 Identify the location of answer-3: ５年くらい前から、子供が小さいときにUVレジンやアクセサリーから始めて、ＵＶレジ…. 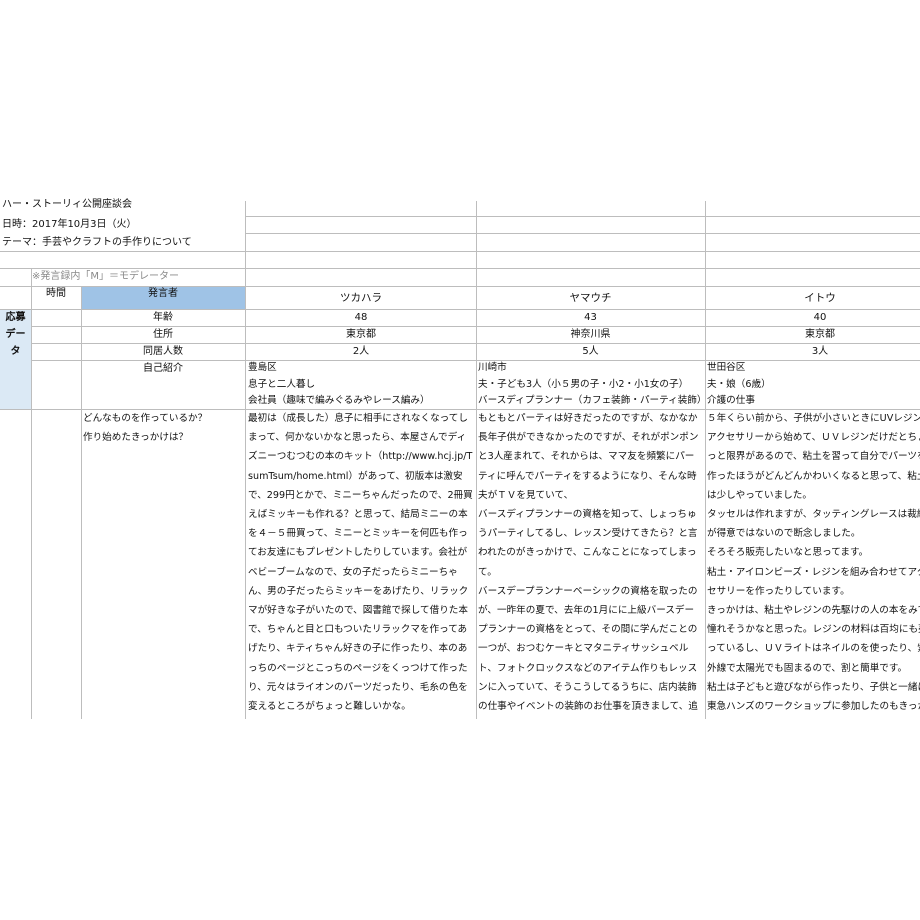
(812, 564).